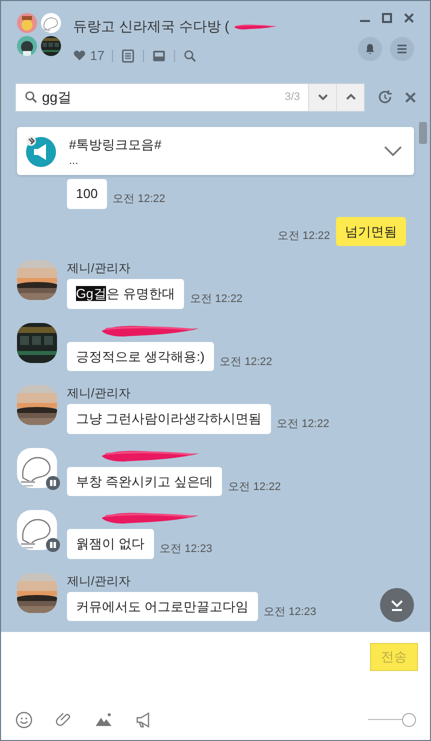 This screenshot has height=741, width=431. I want to click on match-count: 3/3, so click(292, 97).